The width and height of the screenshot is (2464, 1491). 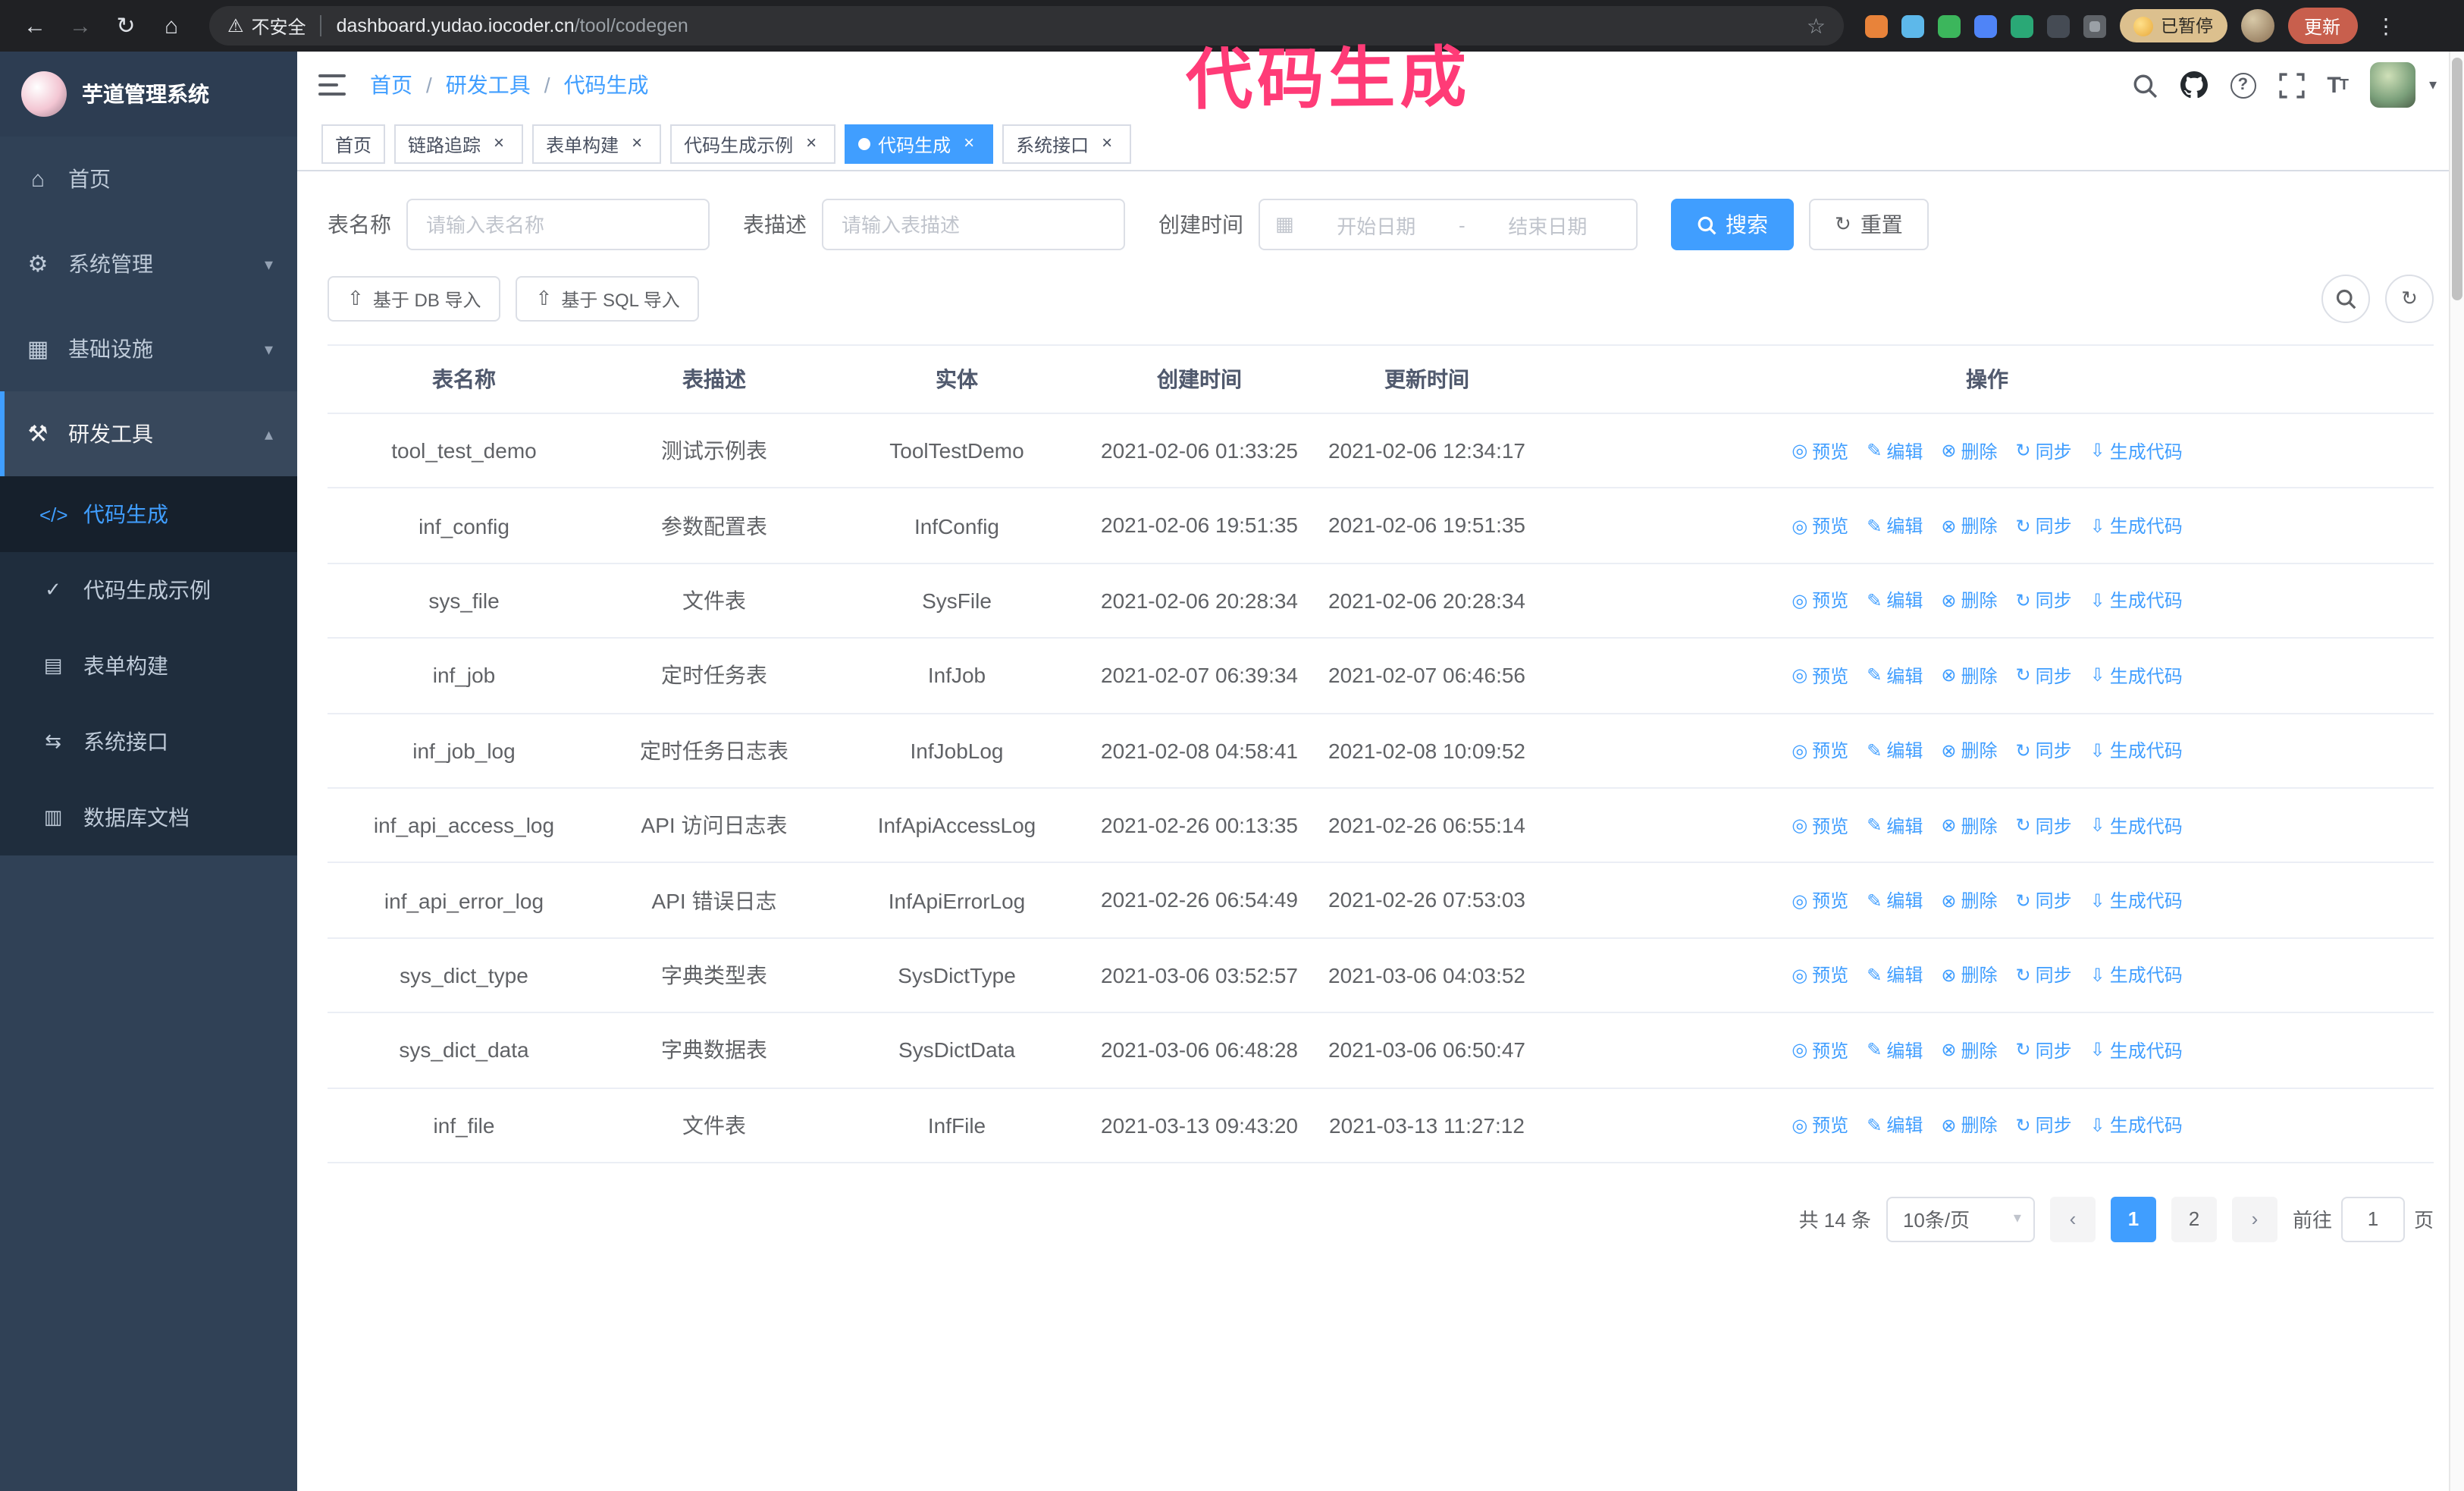 I want to click on avatar-caret-icon: ▾, so click(x=2433, y=85).